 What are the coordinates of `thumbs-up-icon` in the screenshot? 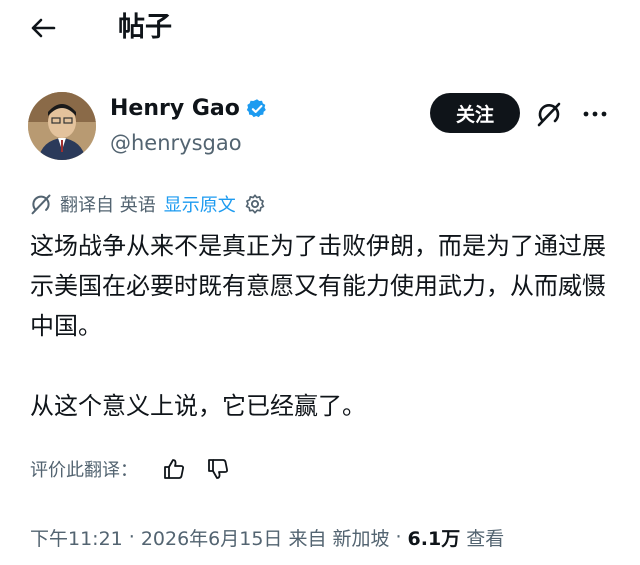 It's located at (174, 469).